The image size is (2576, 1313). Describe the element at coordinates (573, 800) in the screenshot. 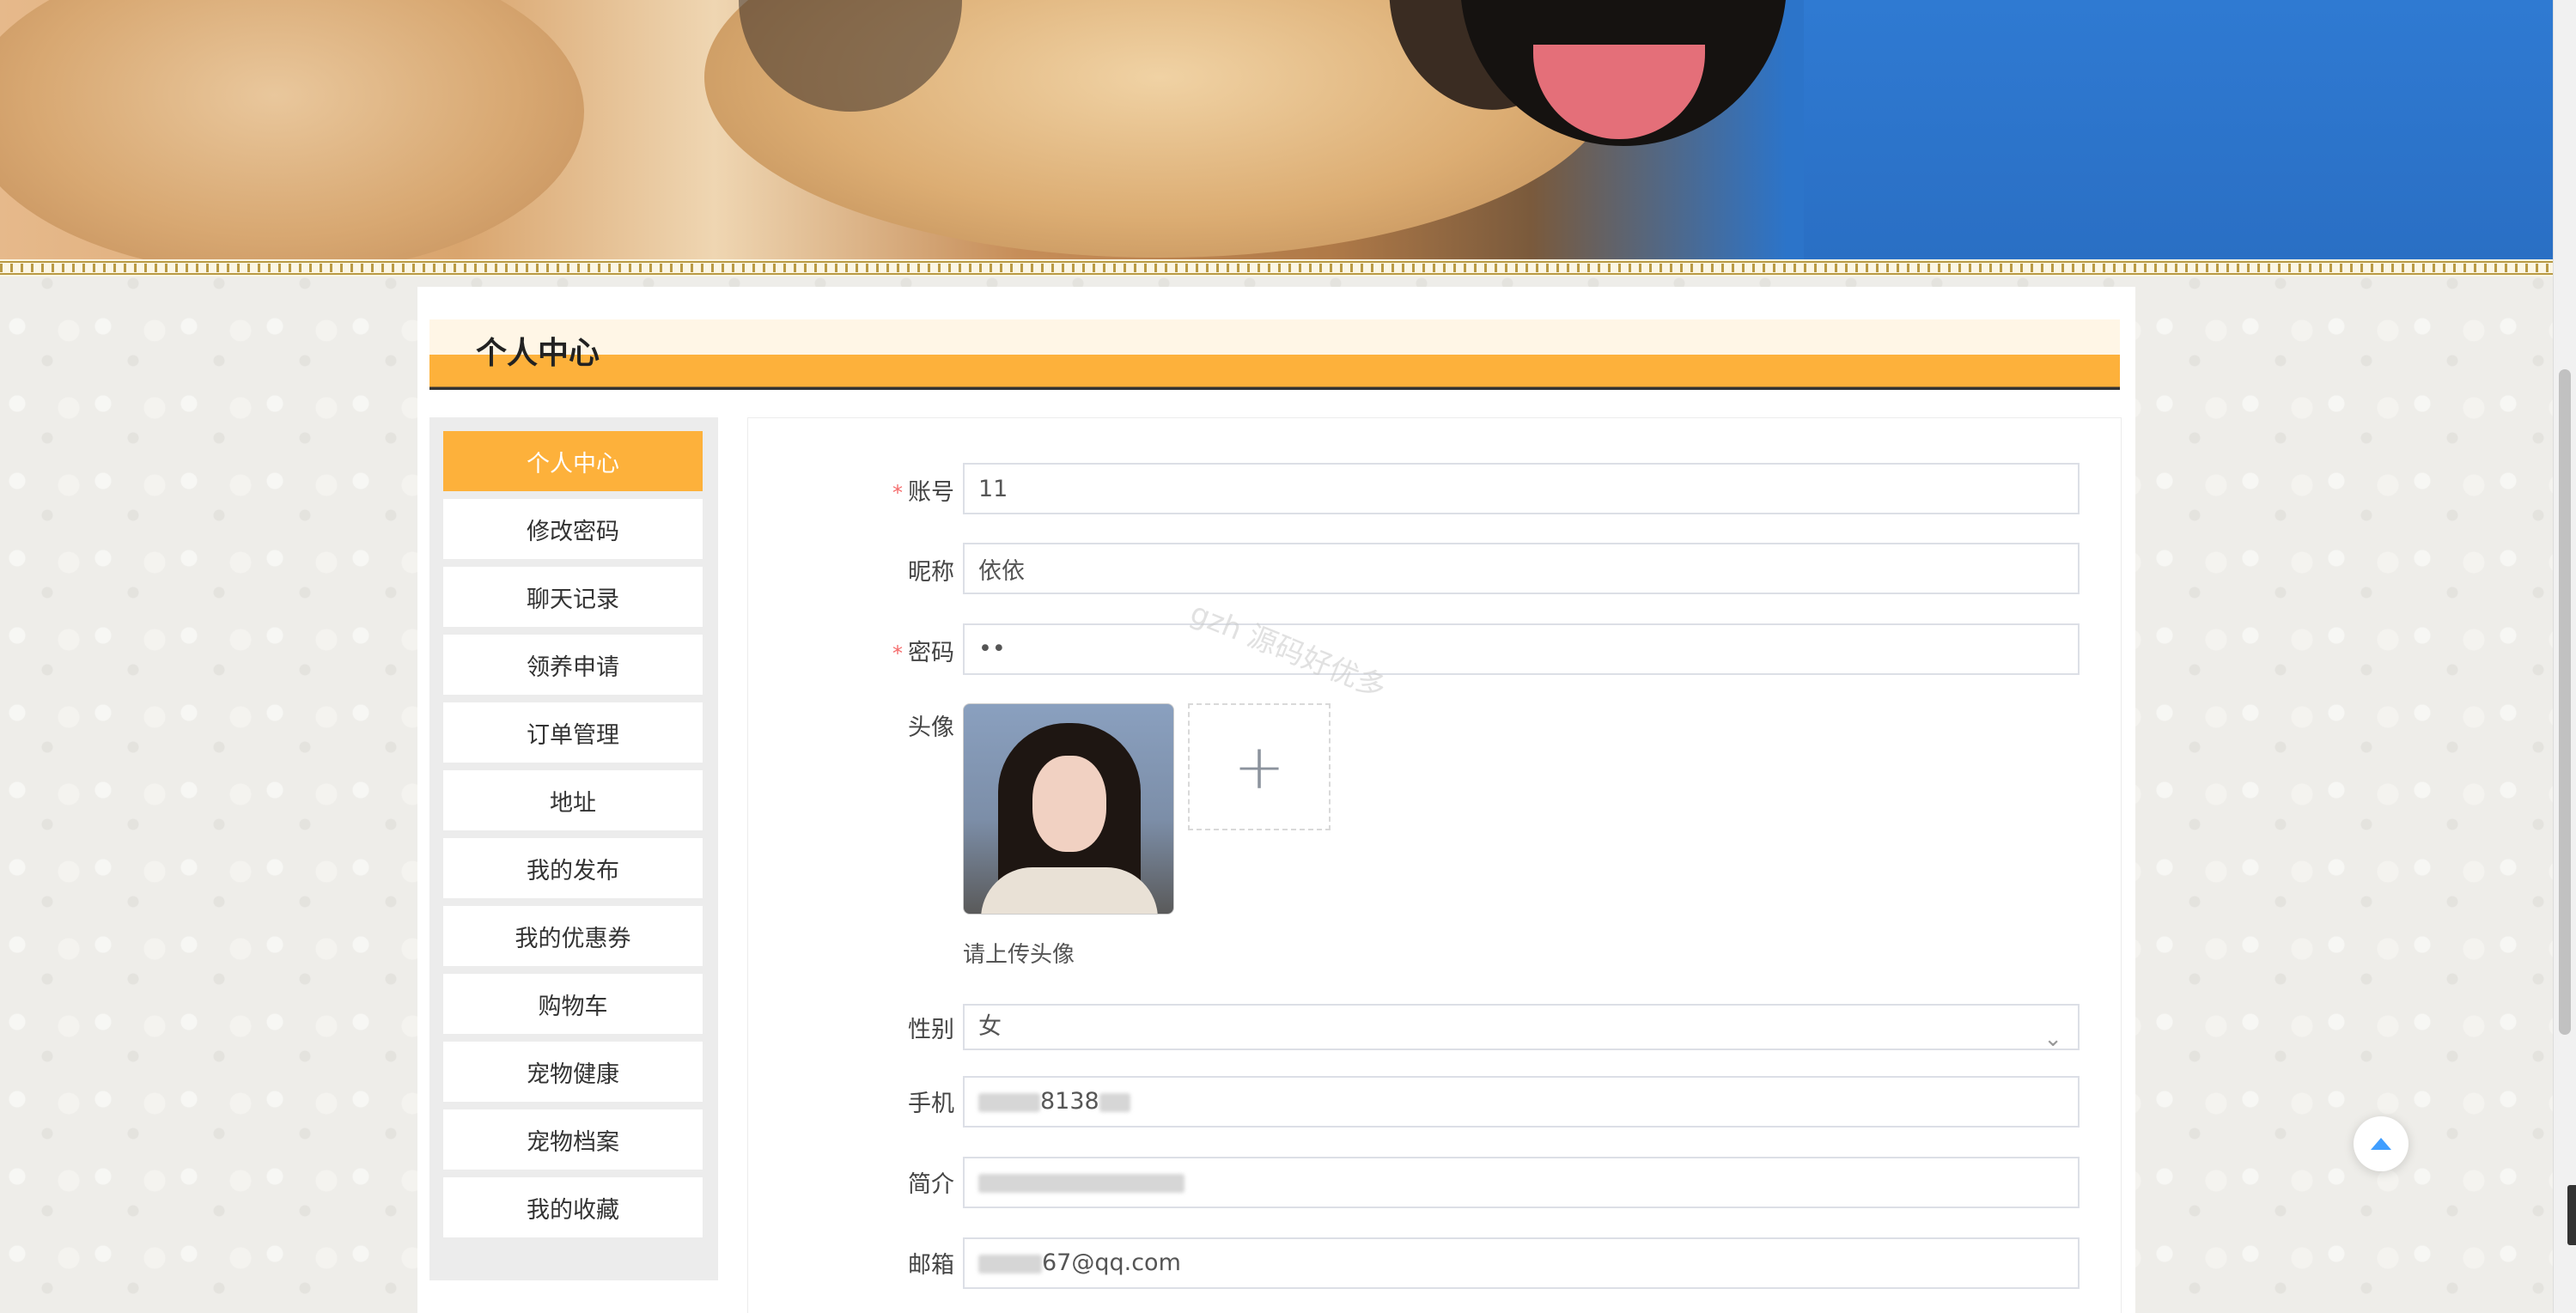

I see `sidebar-item-address: 地址` at that location.